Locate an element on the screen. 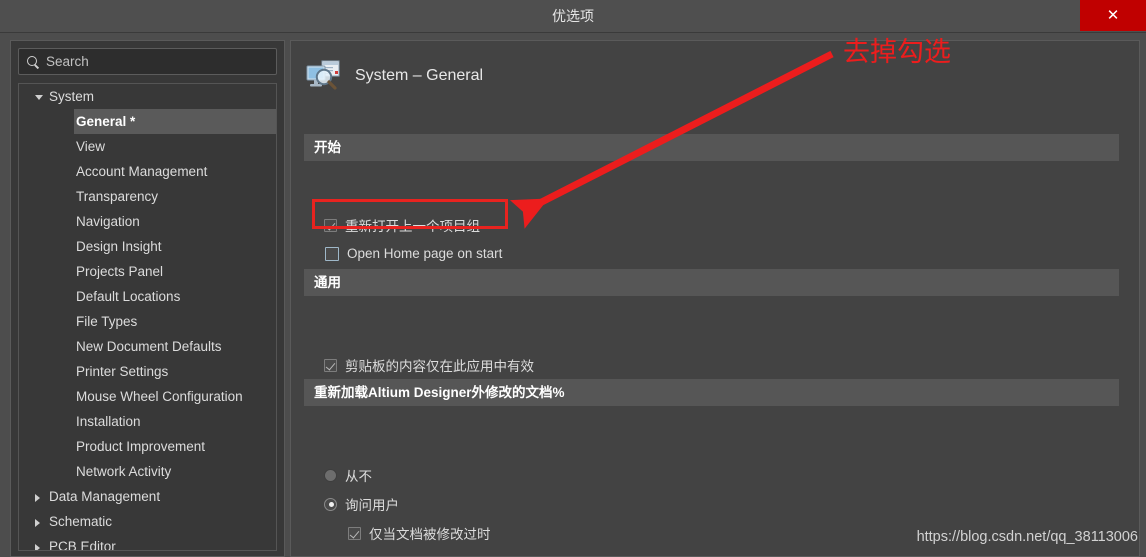 The height and width of the screenshot is (557, 1146). section-header-reload-documents: 重新加载Altium Designer外修改的文档% is located at coordinates (711, 392).